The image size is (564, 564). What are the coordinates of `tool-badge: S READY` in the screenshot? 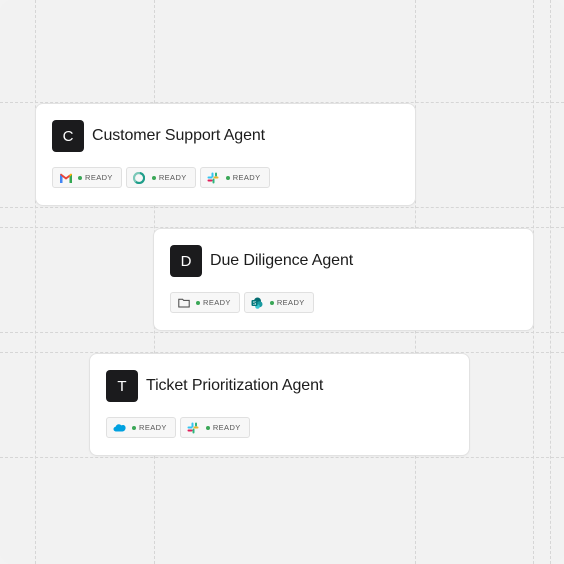 It's located at (278, 302).